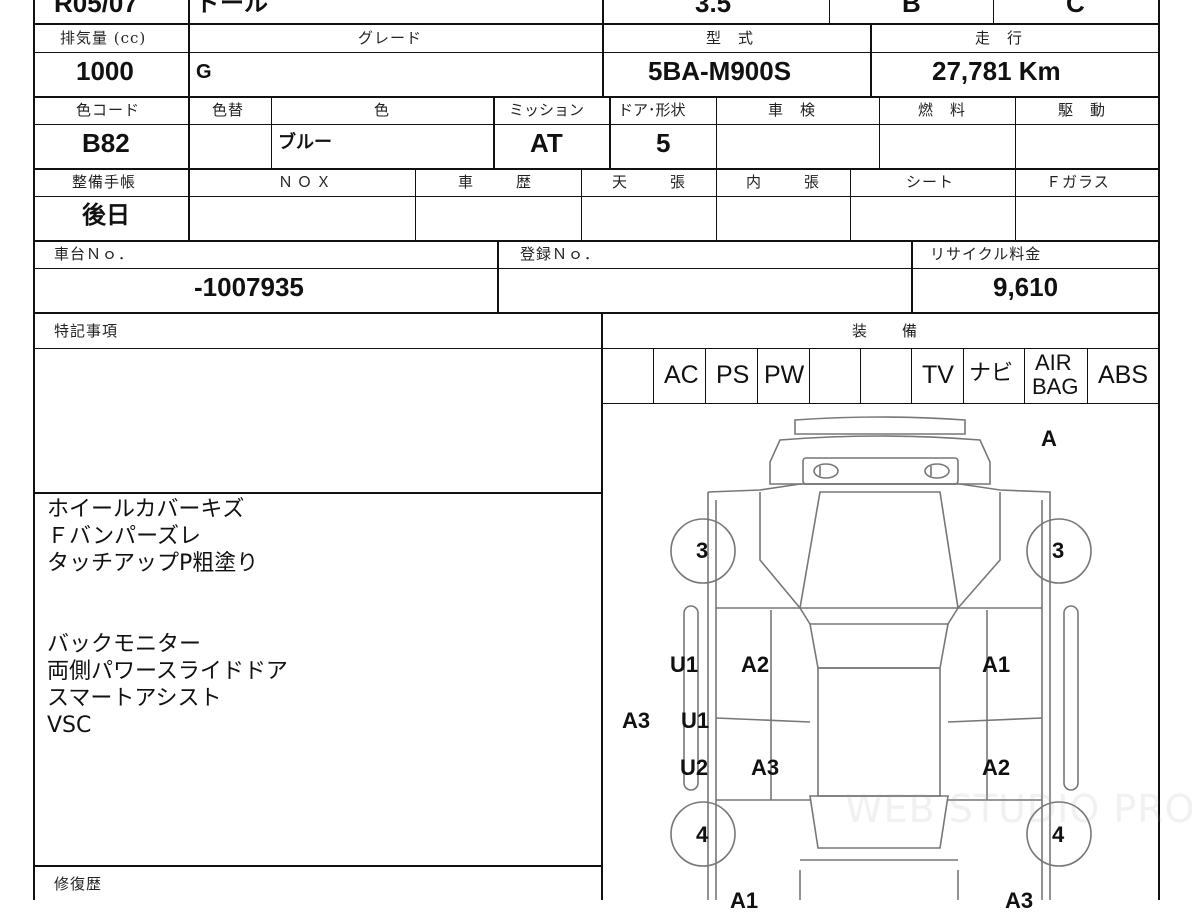  Describe the element at coordinates (1058, 550) in the screenshot. I see `damage-tire-front-right: 3` at that location.